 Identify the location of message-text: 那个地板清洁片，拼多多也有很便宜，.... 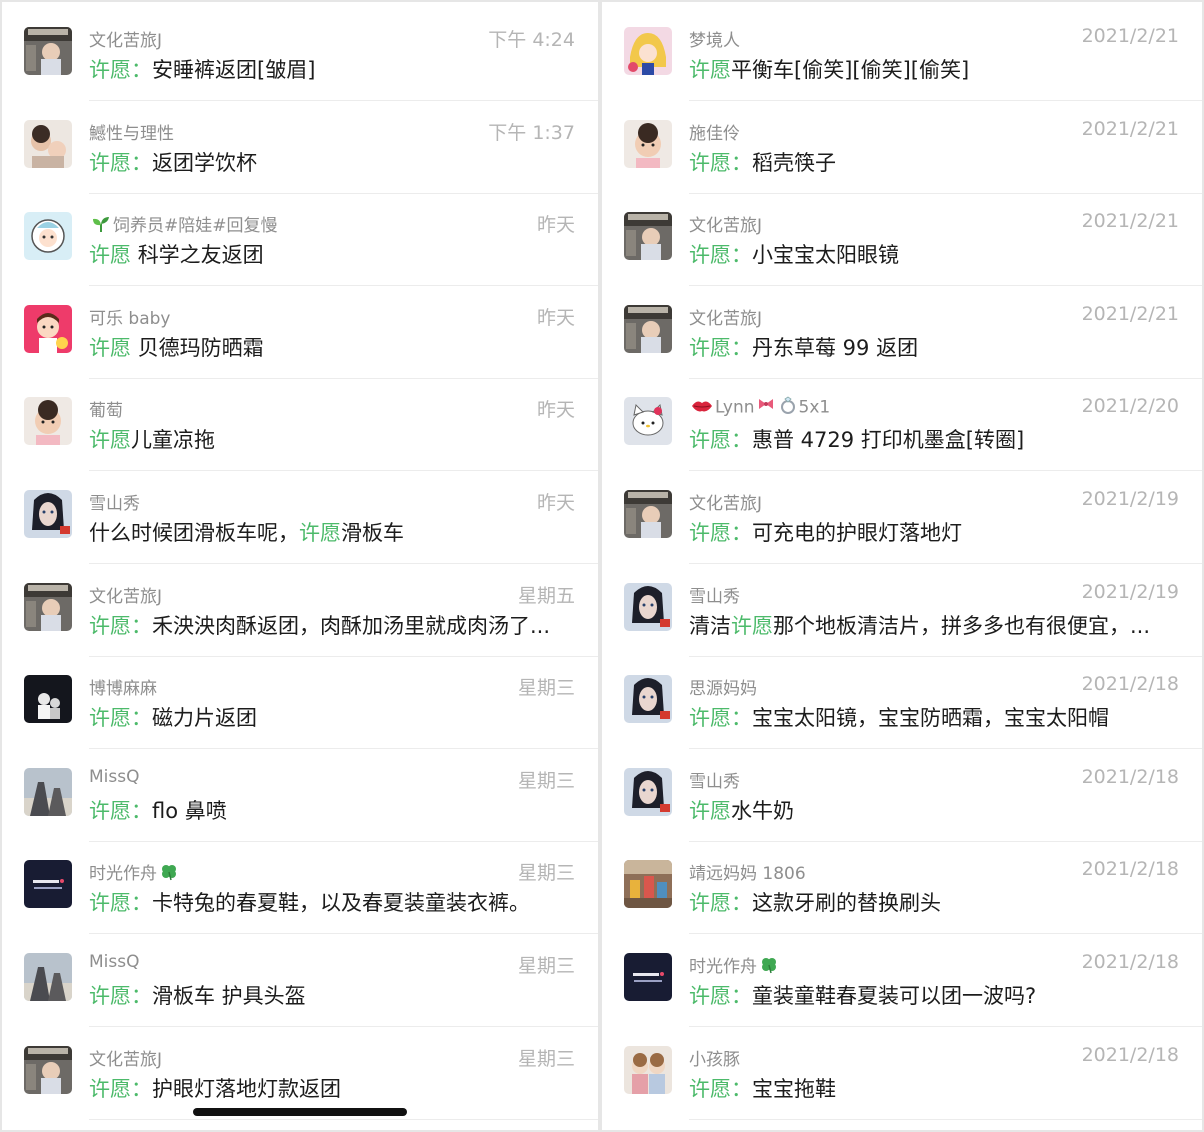
(962, 625).